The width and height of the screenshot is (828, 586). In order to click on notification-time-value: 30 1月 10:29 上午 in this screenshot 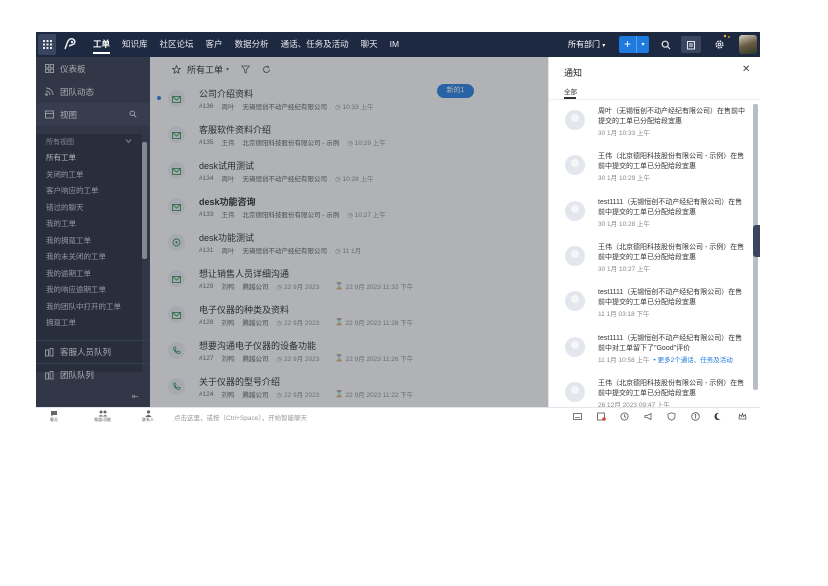, I will do `click(624, 178)`.